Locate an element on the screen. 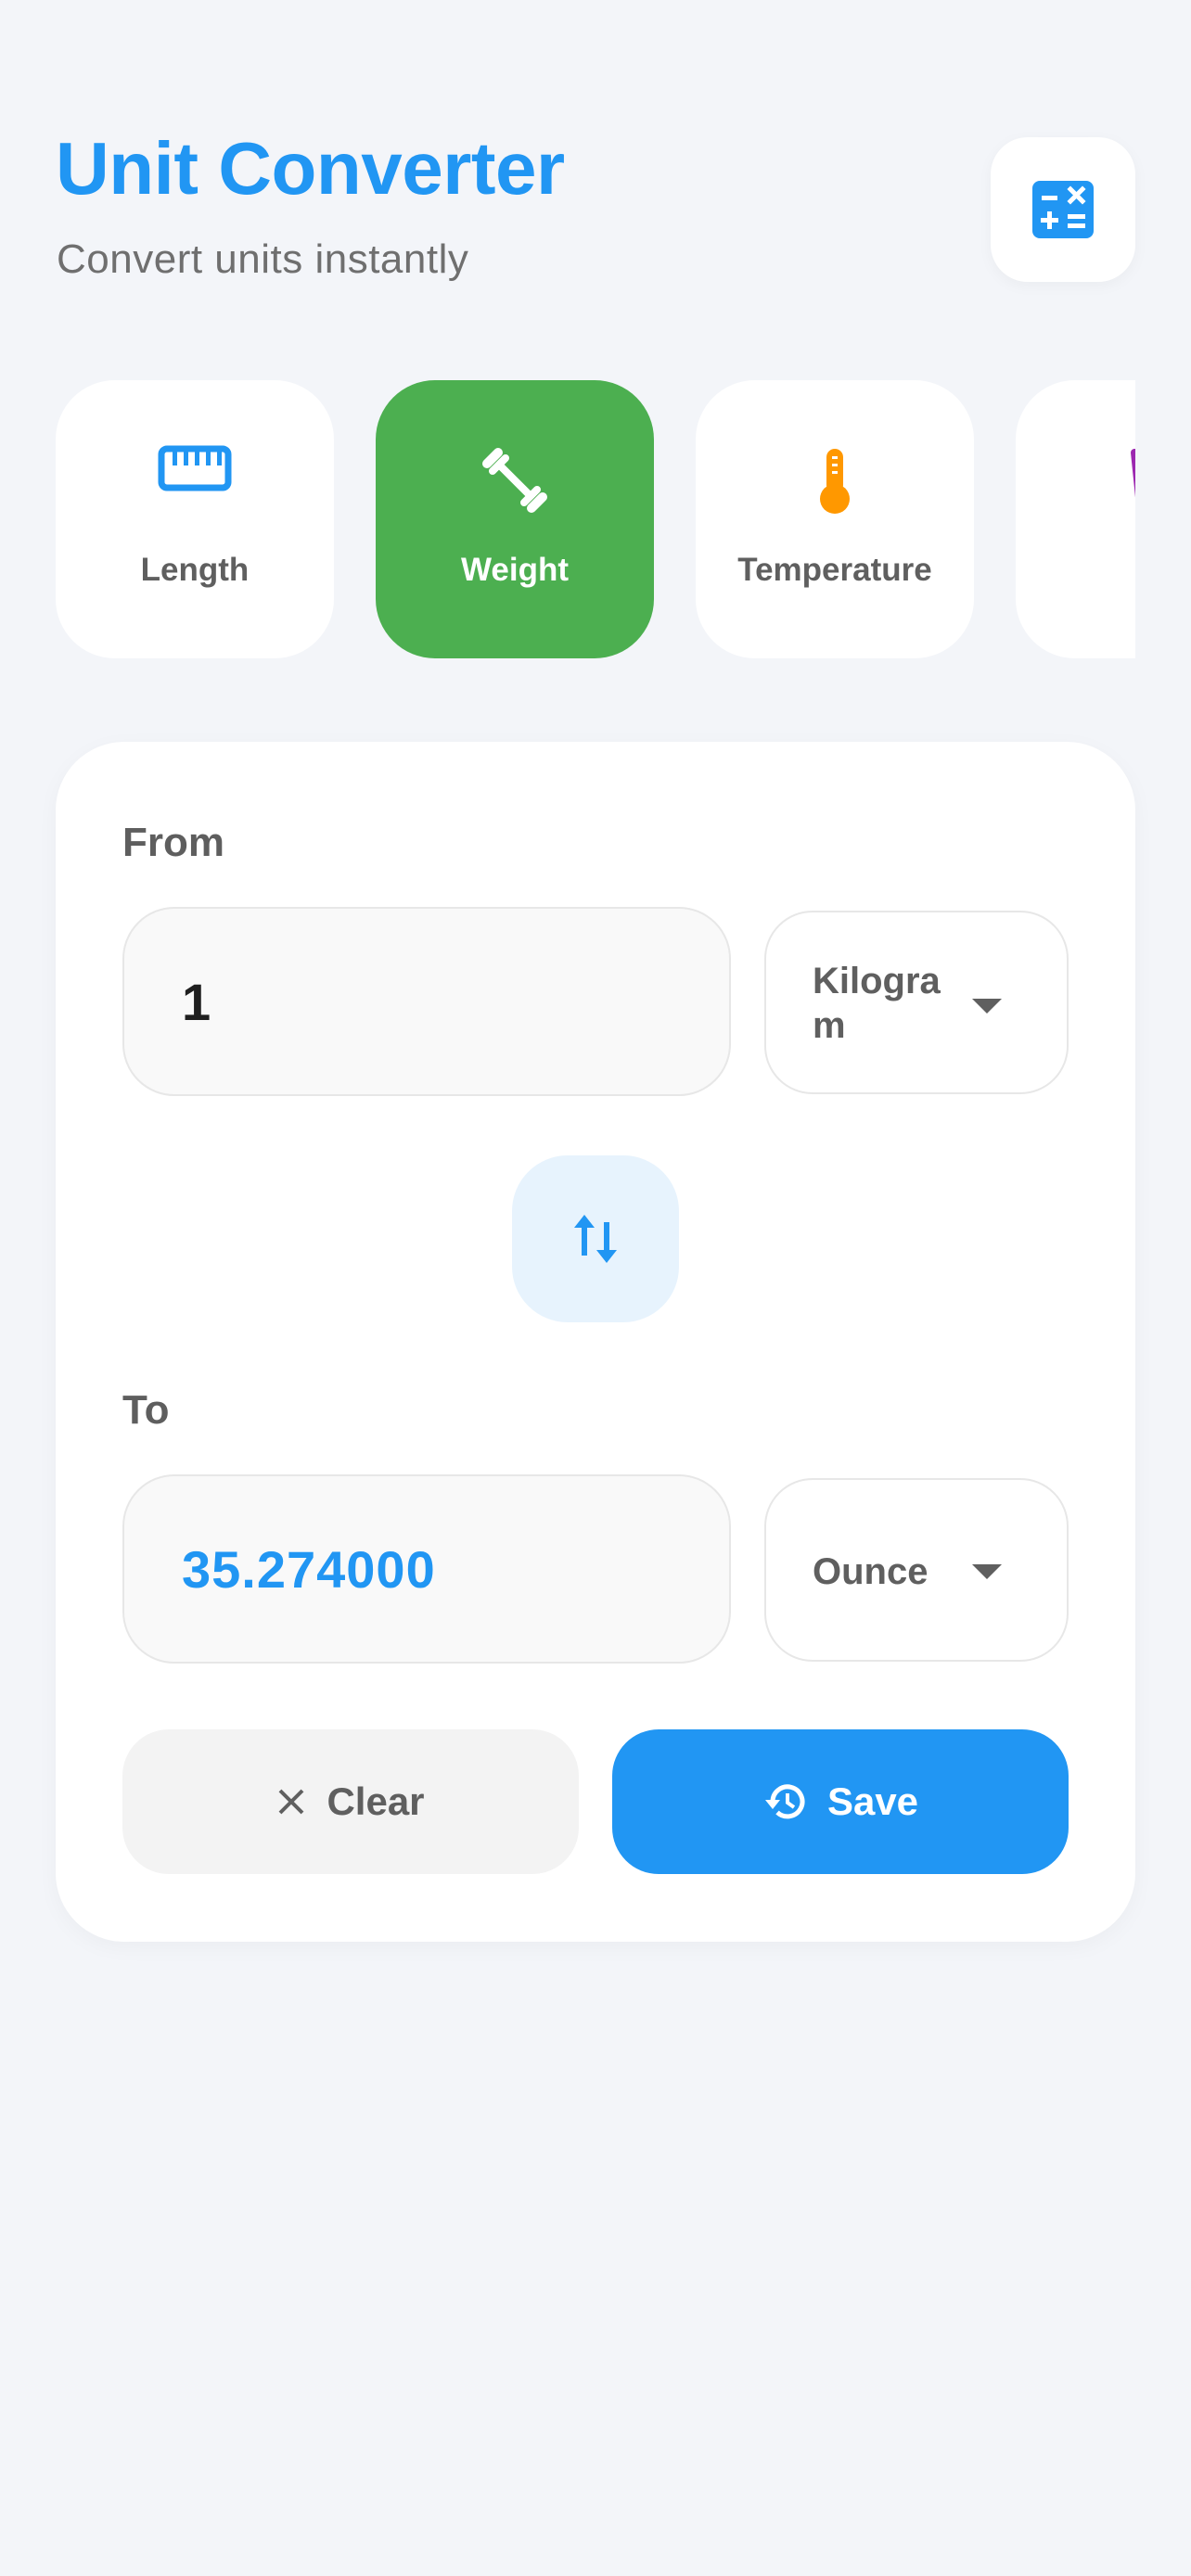 This screenshot has width=1191, height=2576. from-label: From is located at coordinates (173, 843).